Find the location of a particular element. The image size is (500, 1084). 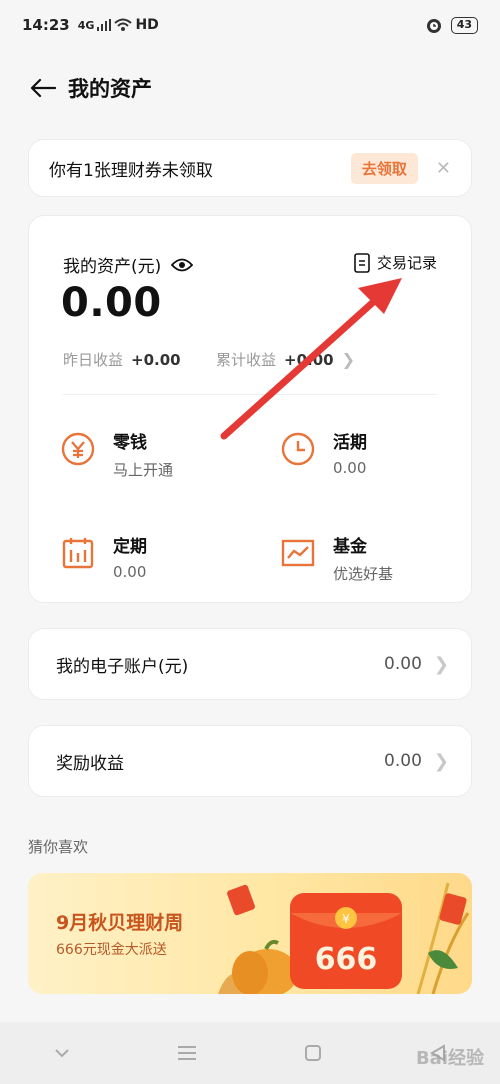

reward-earnings-row: 奖励收益 0.00 ❯ is located at coordinates (250, 761).